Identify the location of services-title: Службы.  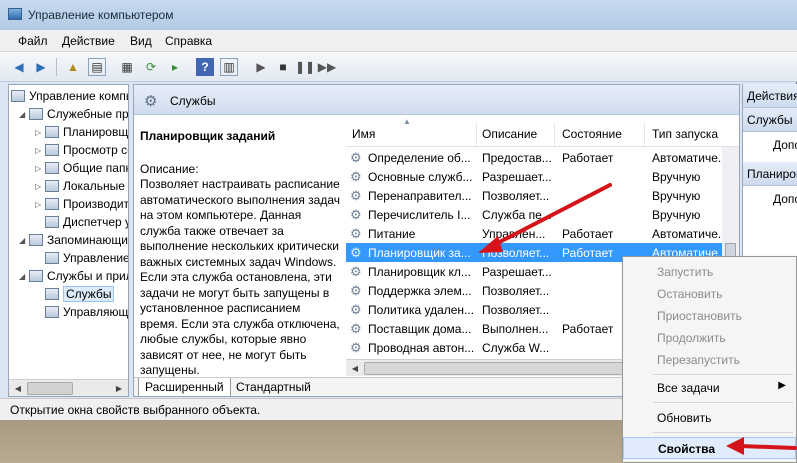
(193, 101).